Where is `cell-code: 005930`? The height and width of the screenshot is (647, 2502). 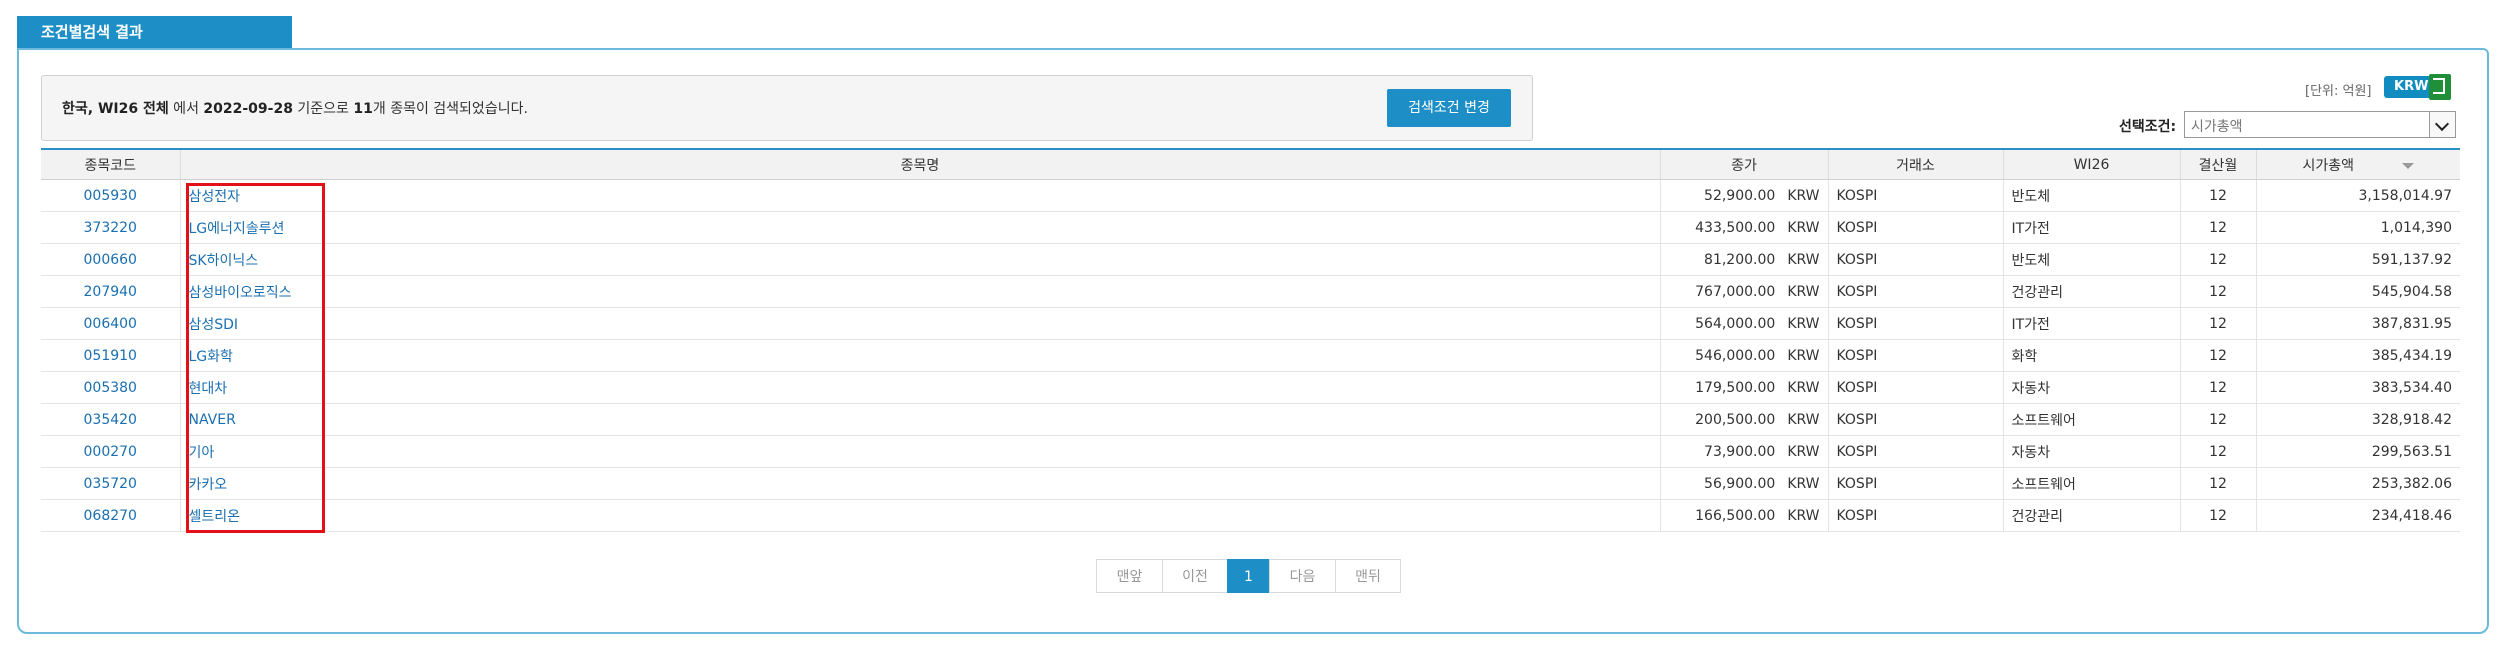 cell-code: 005930 is located at coordinates (110, 195).